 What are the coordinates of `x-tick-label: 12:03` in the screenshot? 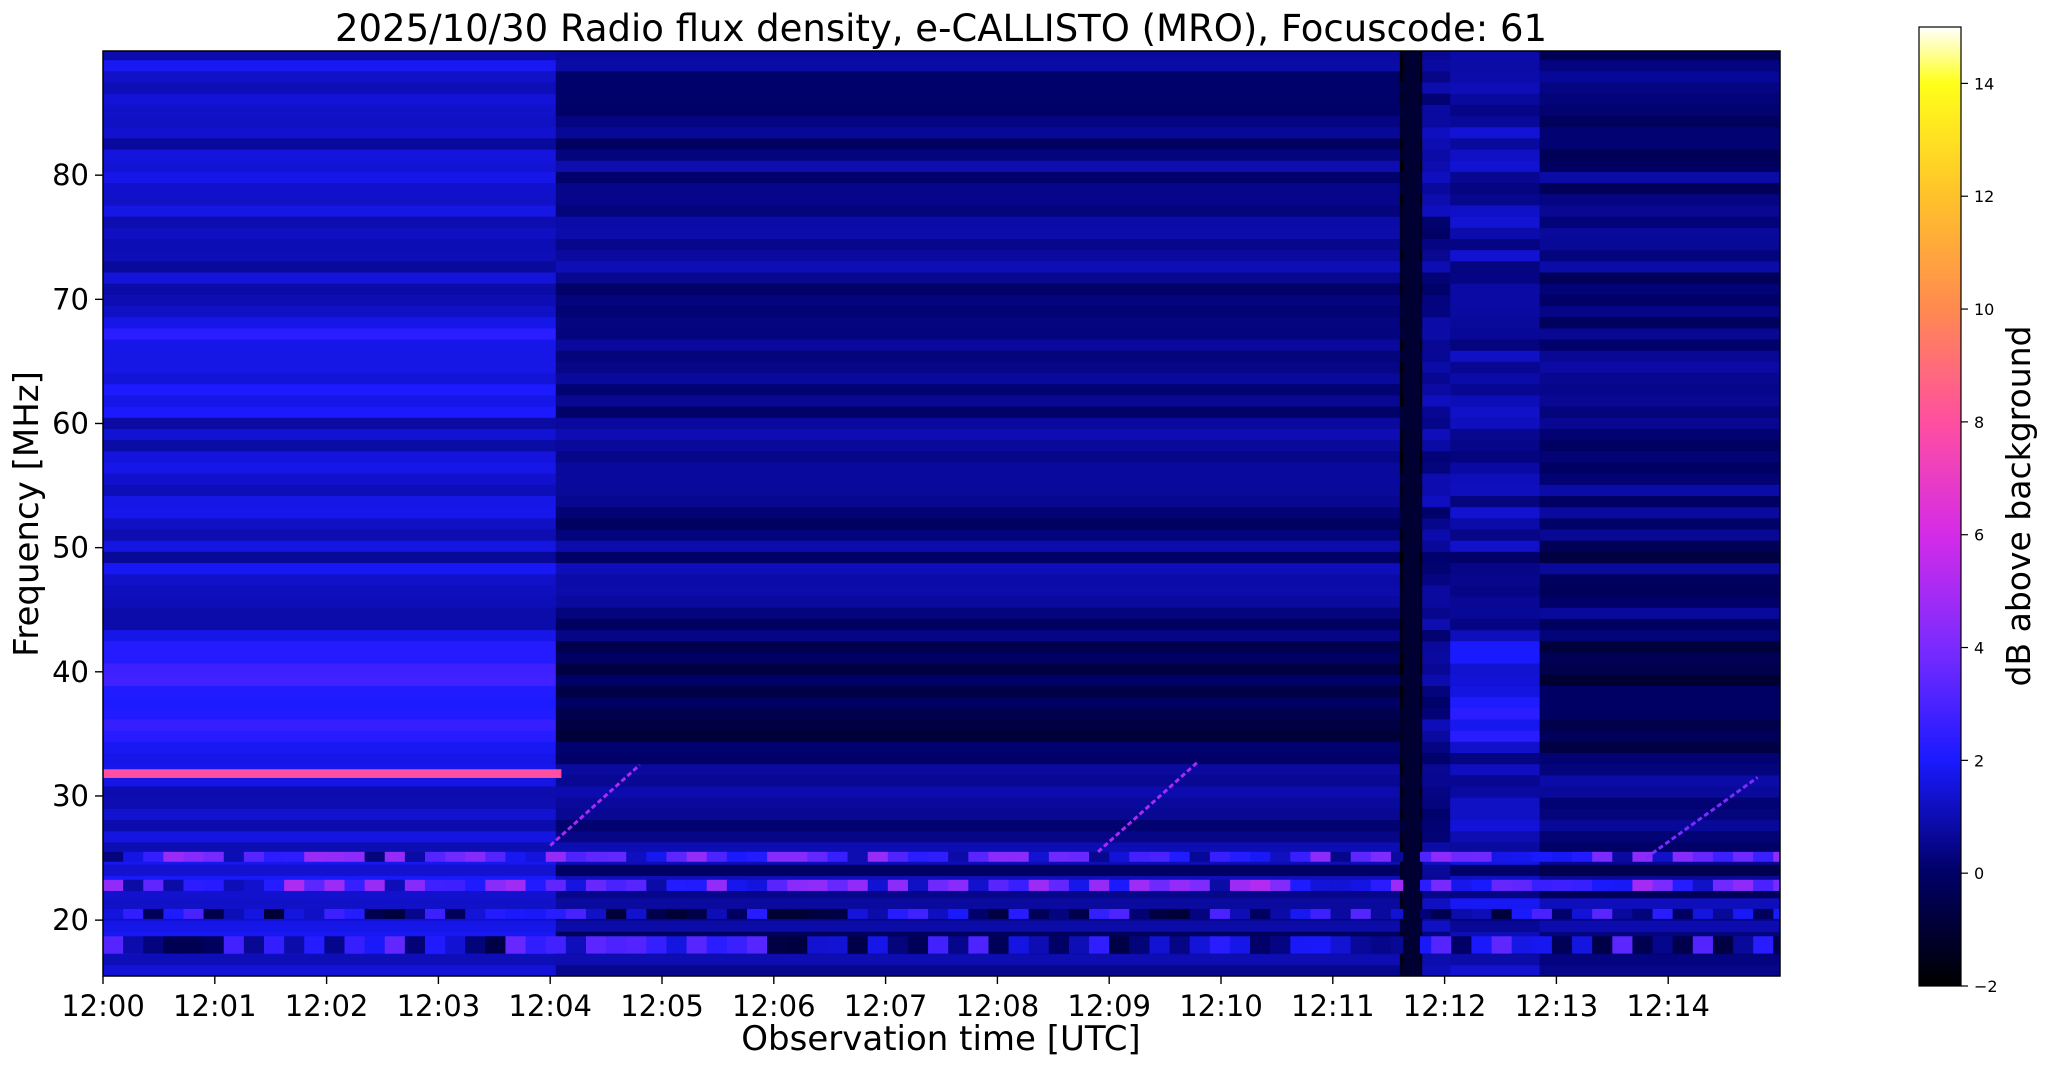 It's located at (439, 1006).